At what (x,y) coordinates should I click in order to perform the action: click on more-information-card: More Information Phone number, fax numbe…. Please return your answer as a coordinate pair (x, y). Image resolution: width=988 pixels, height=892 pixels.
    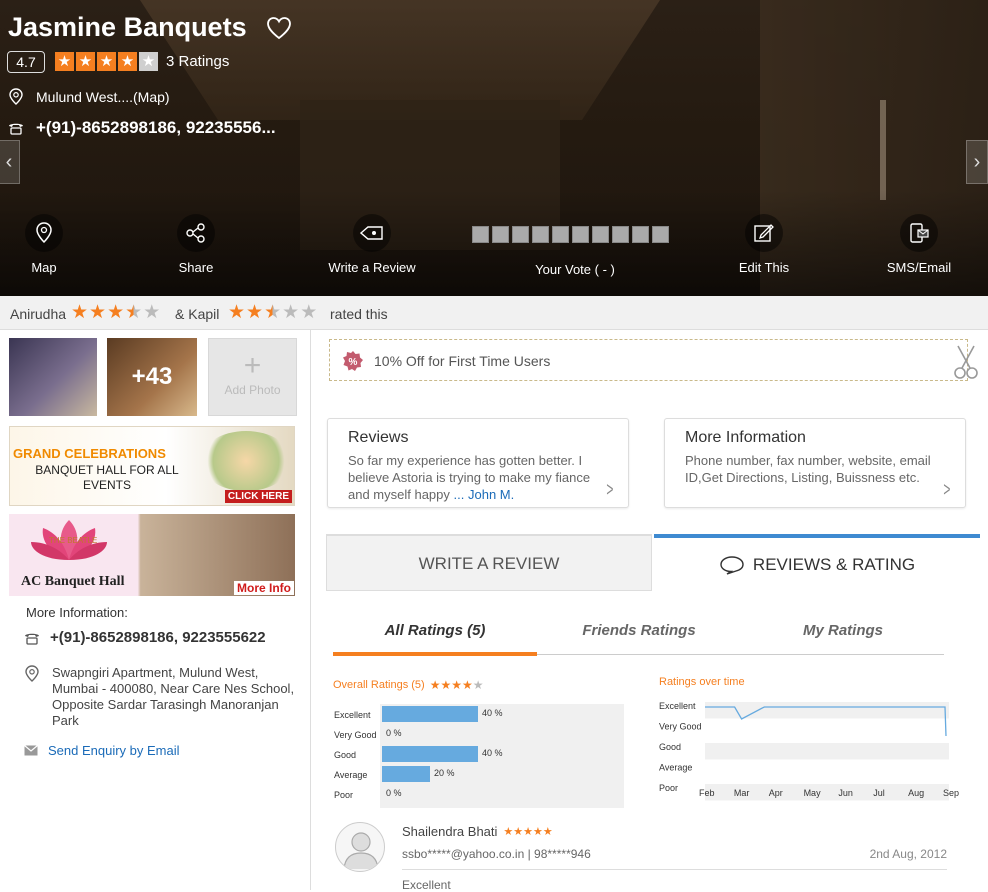
    Looking at the image, I should click on (815, 463).